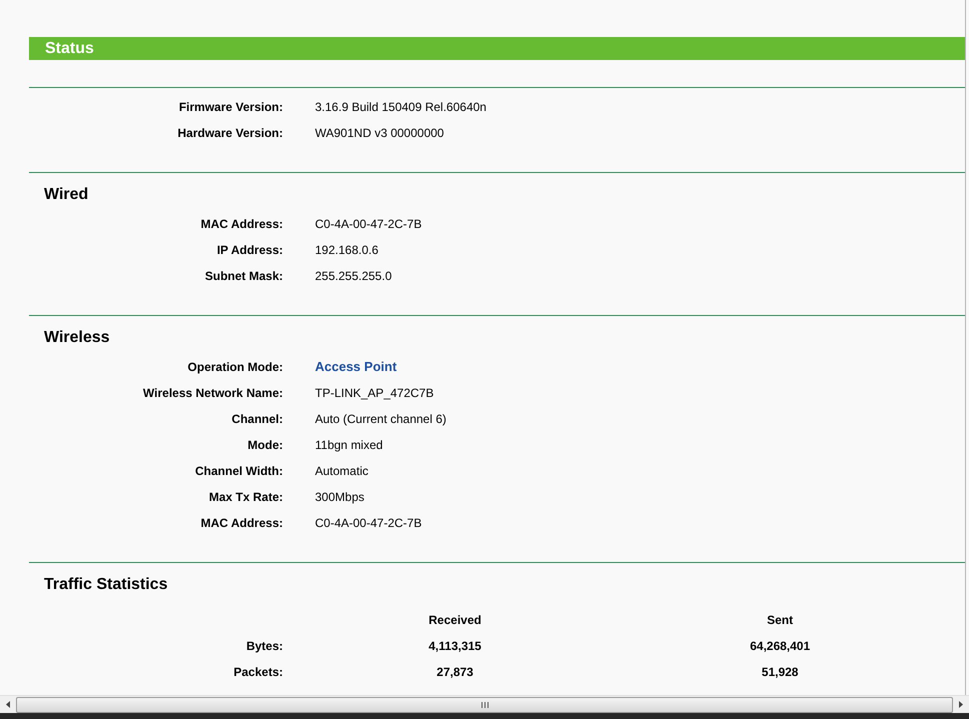 The image size is (969, 719). Describe the element at coordinates (346, 250) in the screenshot. I see `field-value: 192.168.0.6` at that location.